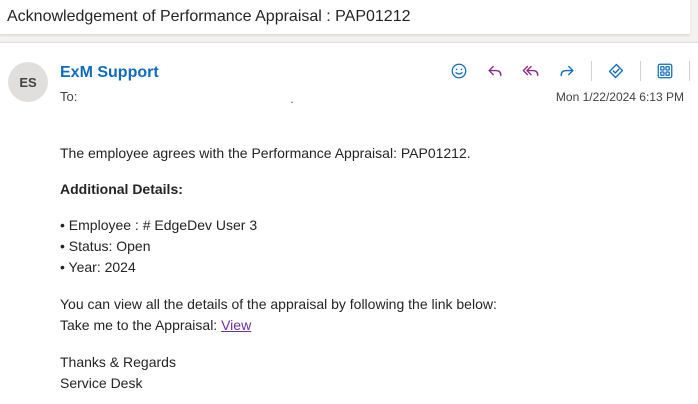  Describe the element at coordinates (98, 267) in the screenshot. I see `detail-item-year: • Year: 2024` at that location.